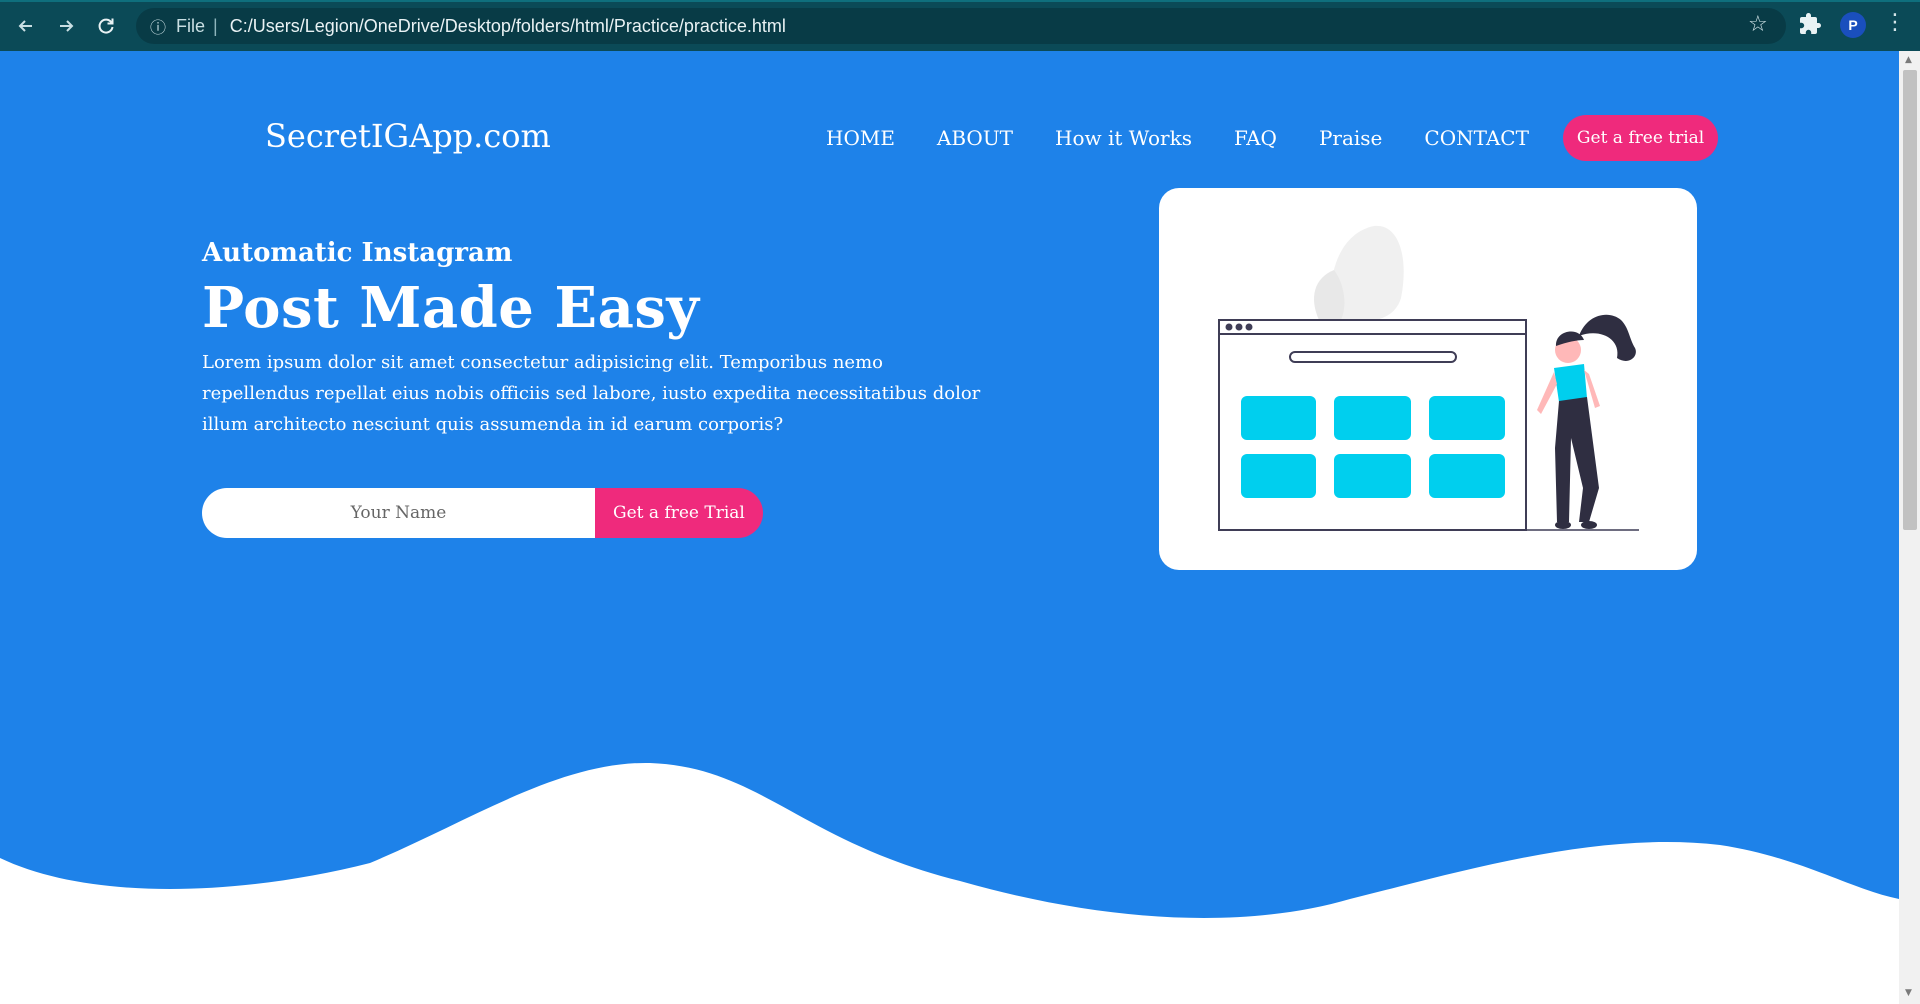 The height and width of the screenshot is (1004, 1920). I want to click on name-input, so click(398, 513).